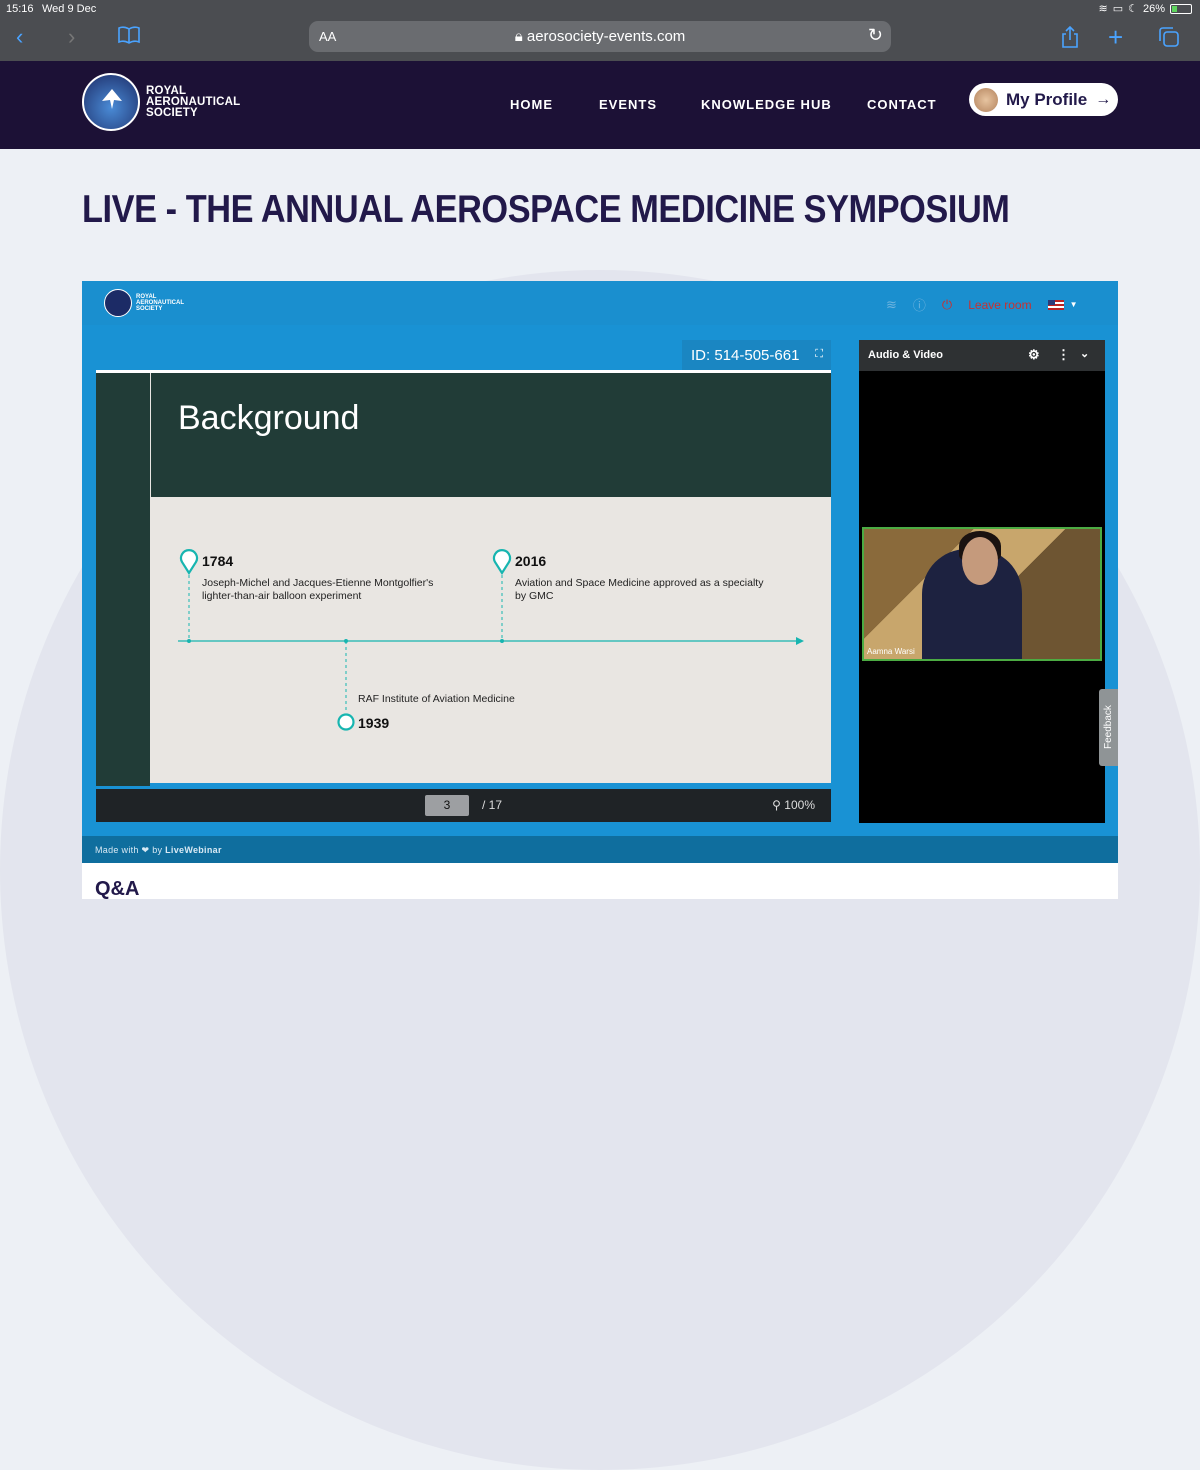 The height and width of the screenshot is (1470, 1200). I want to click on arrow-right-icon: →, so click(1103, 99).